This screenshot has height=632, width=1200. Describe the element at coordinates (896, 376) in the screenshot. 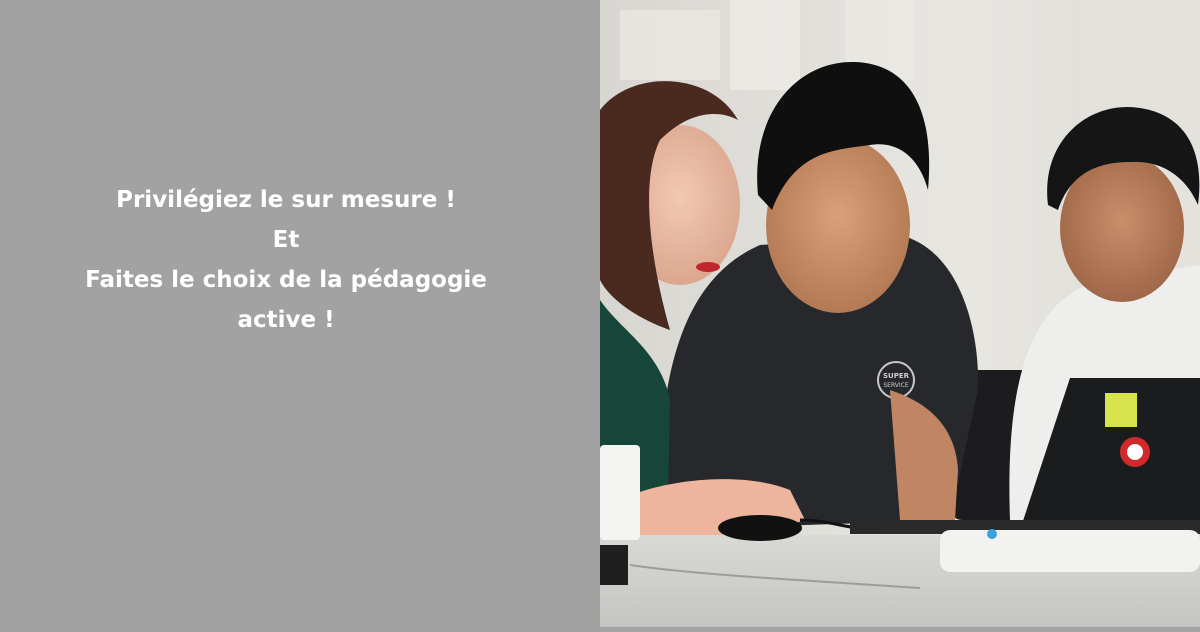

I see `tshirt-logo-line-1: SUPER` at that location.